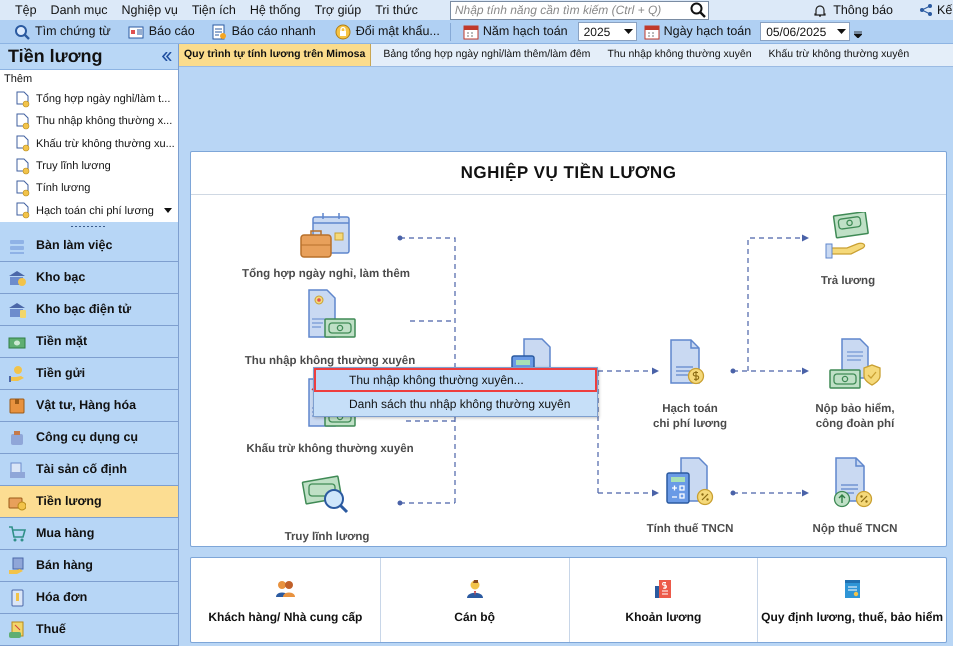 The height and width of the screenshot is (646, 953). I want to click on diagram-title: NGHIỆP VỤ TIỀN LƯƠNG, so click(568, 173).